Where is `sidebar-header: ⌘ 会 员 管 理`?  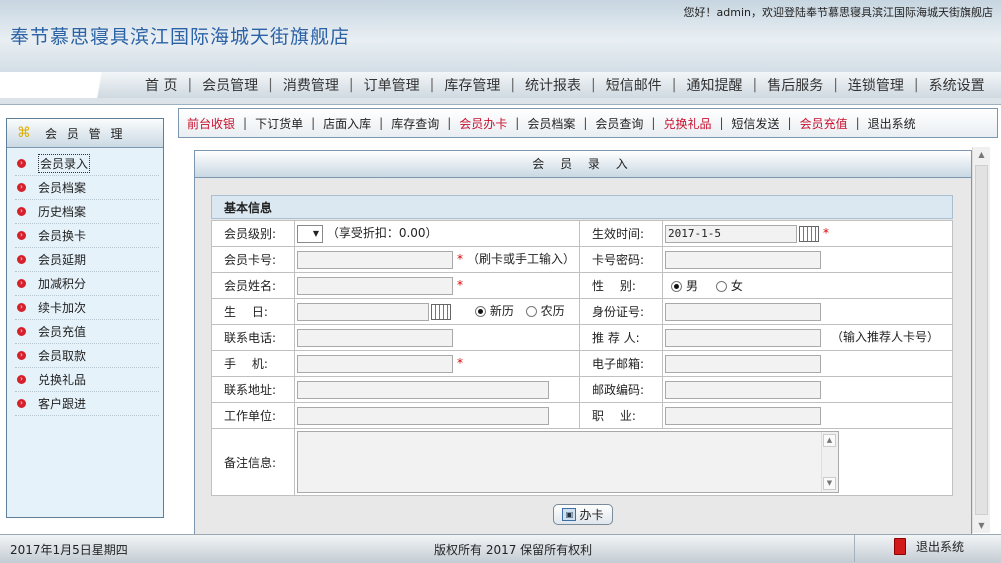 sidebar-header: ⌘ 会 员 管 理 is located at coordinates (85, 133).